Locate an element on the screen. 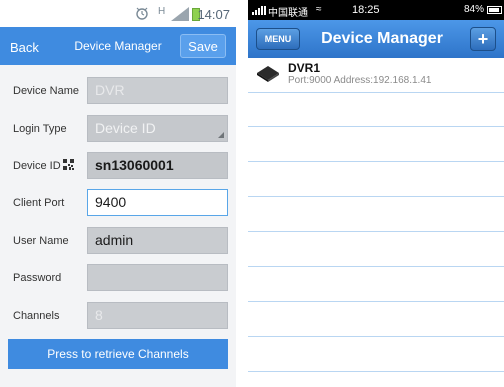  status-time: 14:07 is located at coordinates (213, 14).